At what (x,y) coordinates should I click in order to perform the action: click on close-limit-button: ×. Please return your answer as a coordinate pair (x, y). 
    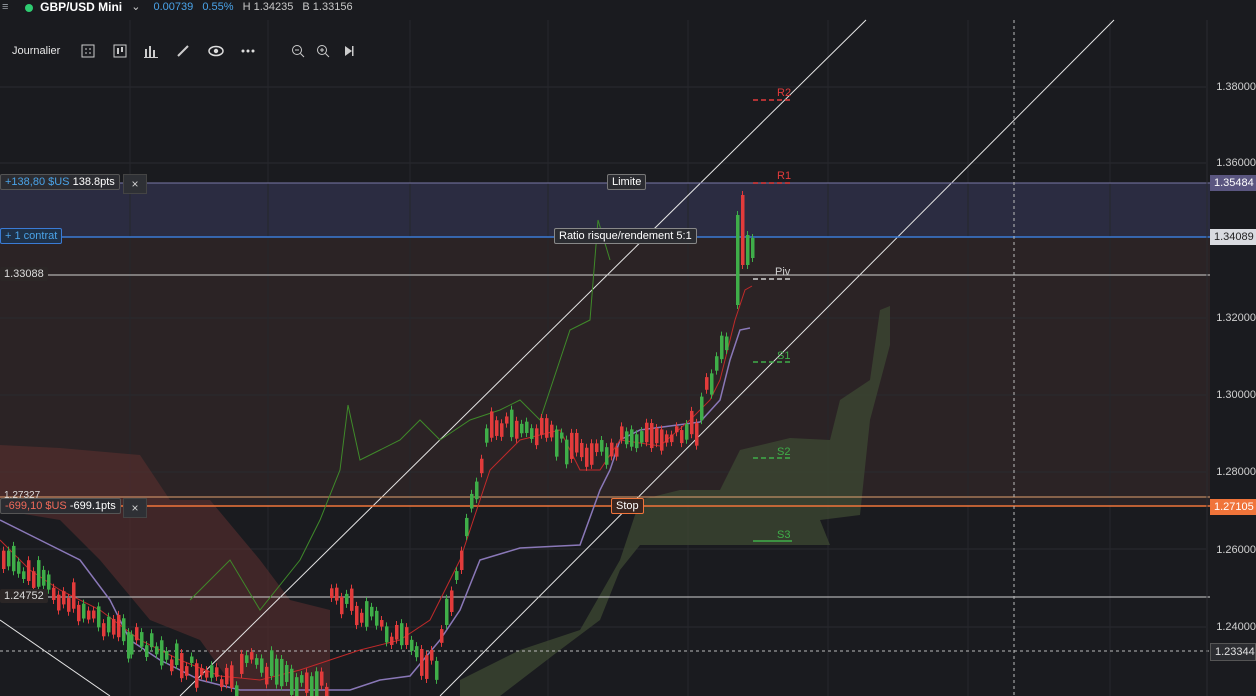
    Looking at the image, I should click on (135, 184).